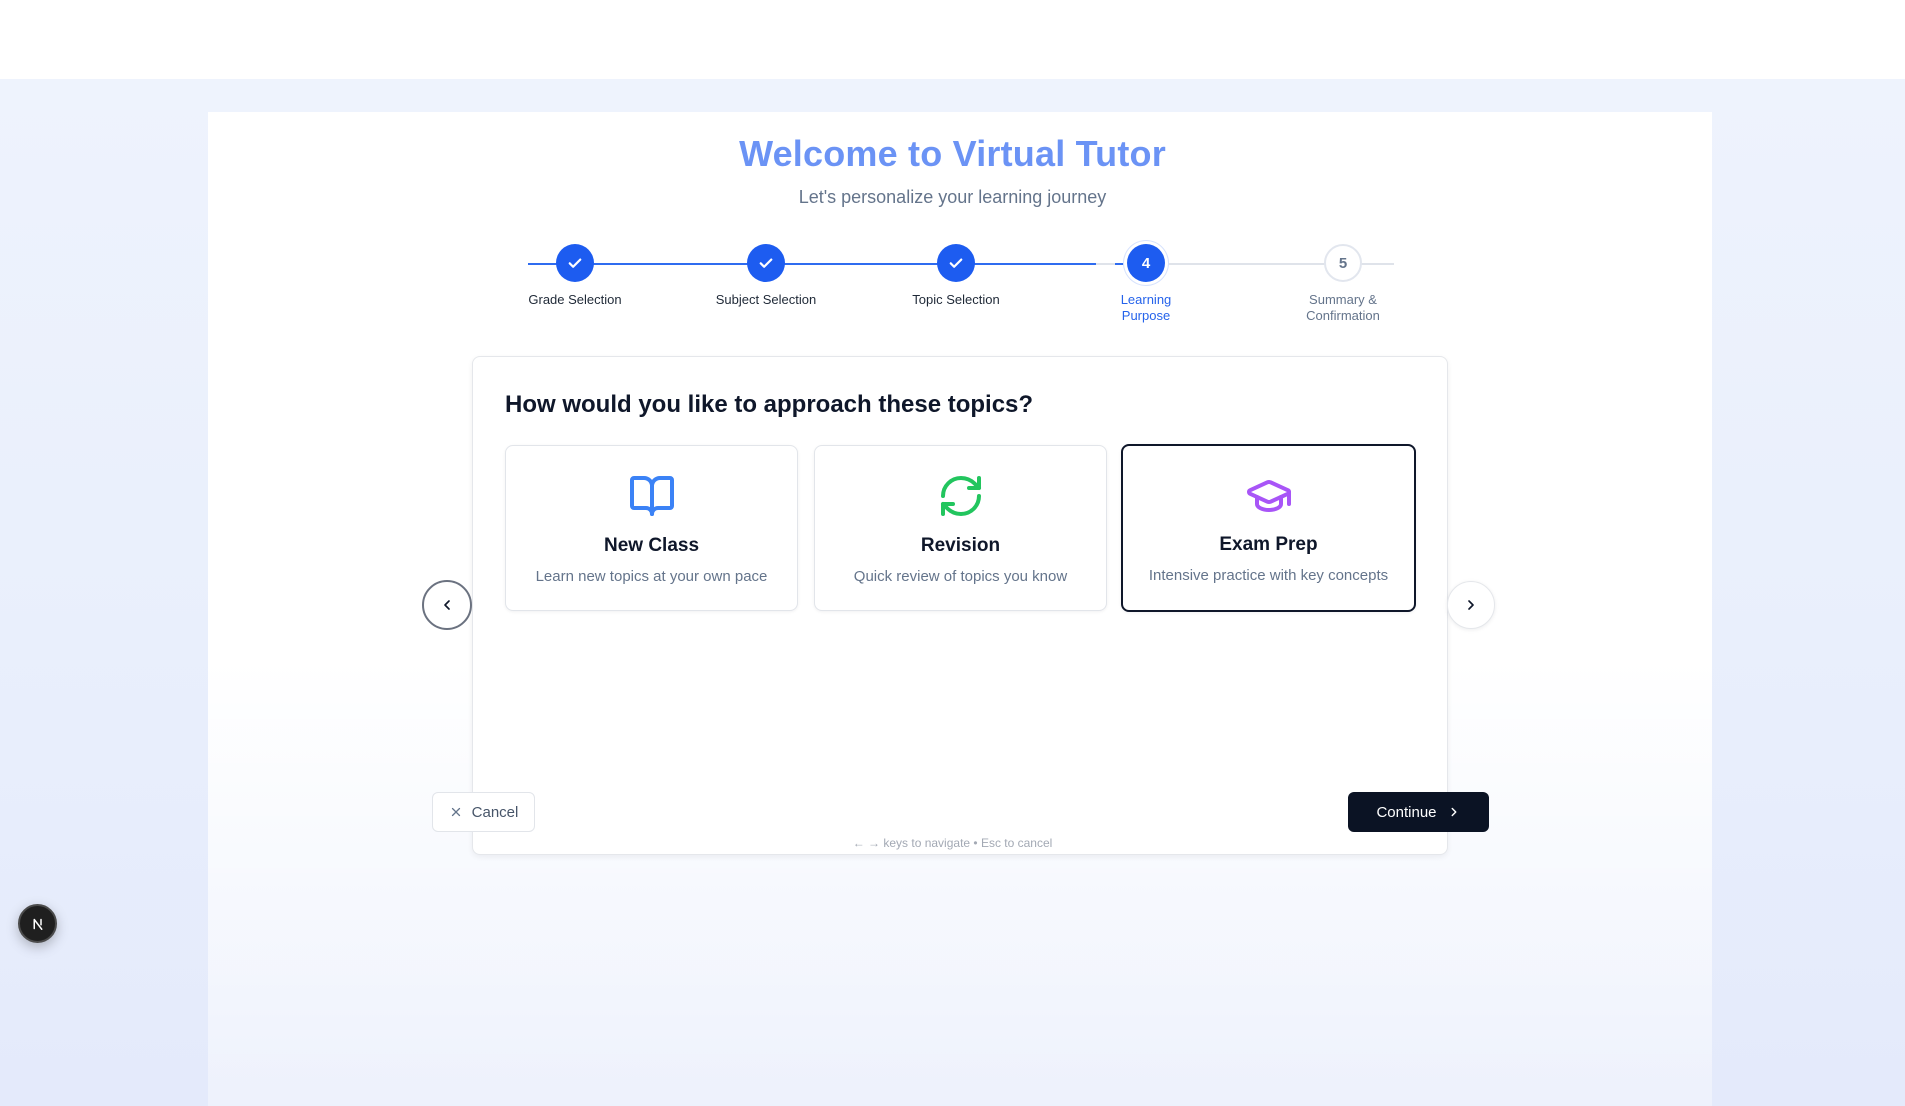 The height and width of the screenshot is (1106, 1905). I want to click on step-1-indicator, so click(575, 263).